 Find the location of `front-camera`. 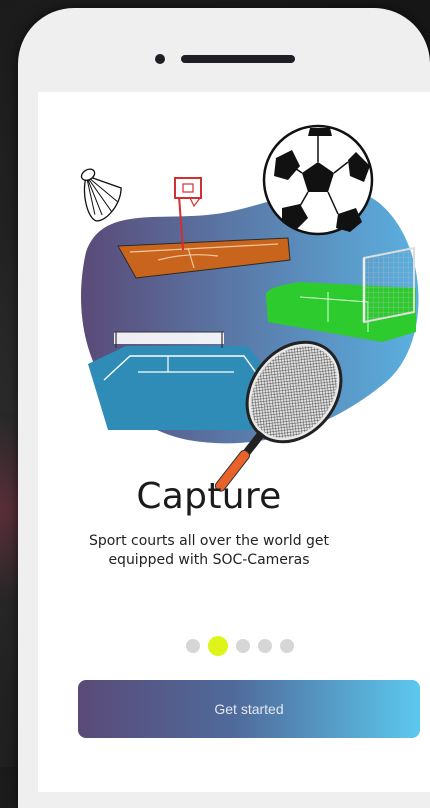

front-camera is located at coordinates (160, 59).